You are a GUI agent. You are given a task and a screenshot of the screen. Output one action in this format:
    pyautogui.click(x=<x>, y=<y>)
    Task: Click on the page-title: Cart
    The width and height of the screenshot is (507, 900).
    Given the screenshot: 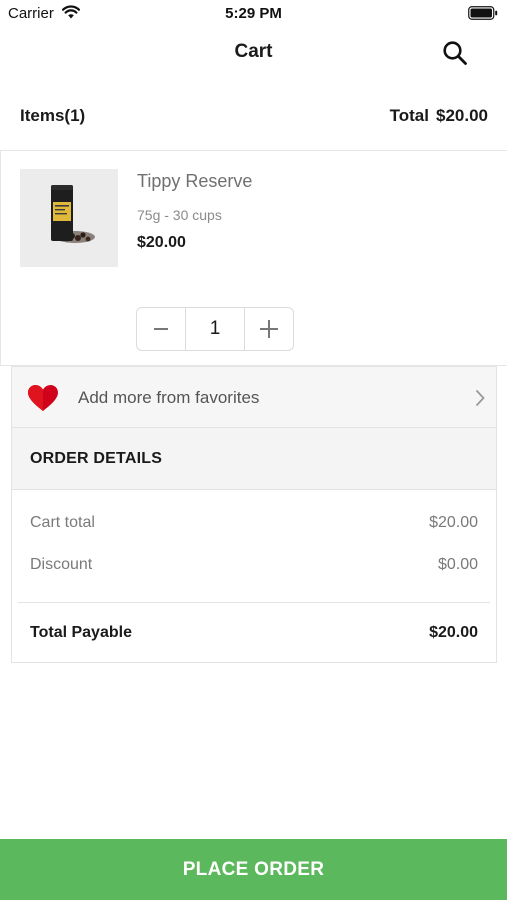 What is the action you would take?
    pyautogui.click(x=253, y=51)
    